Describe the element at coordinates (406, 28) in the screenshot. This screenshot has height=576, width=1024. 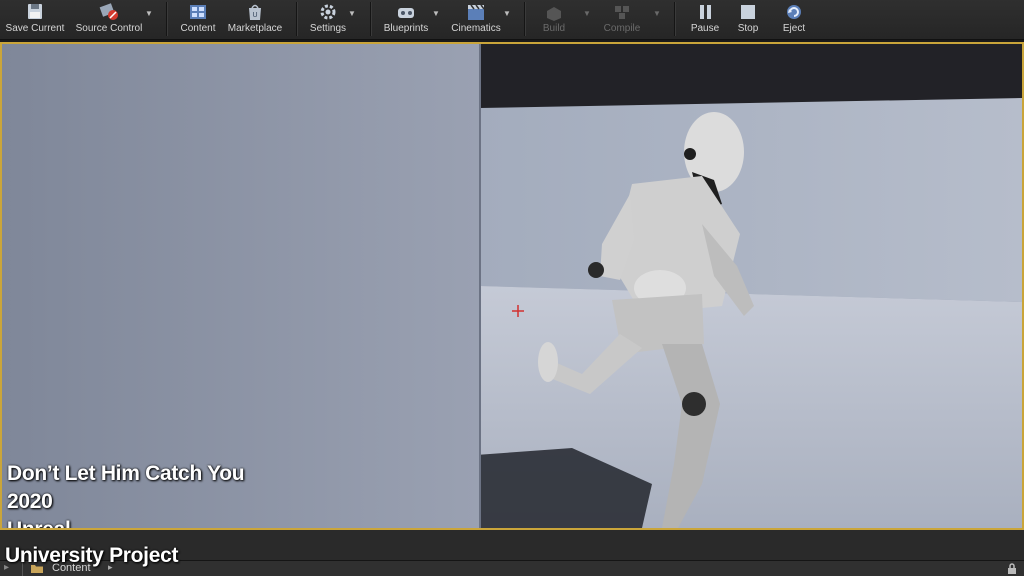
I see `blueprints-label: Blueprints` at that location.